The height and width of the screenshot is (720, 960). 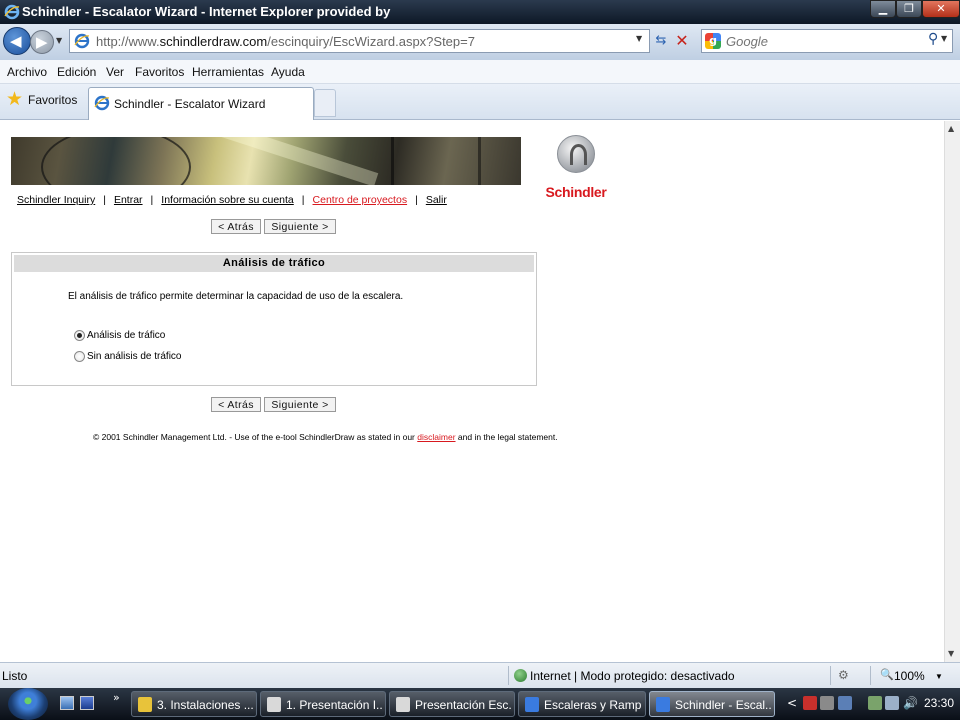 I want to click on radio-analisis-trafico, so click(x=79, y=335).